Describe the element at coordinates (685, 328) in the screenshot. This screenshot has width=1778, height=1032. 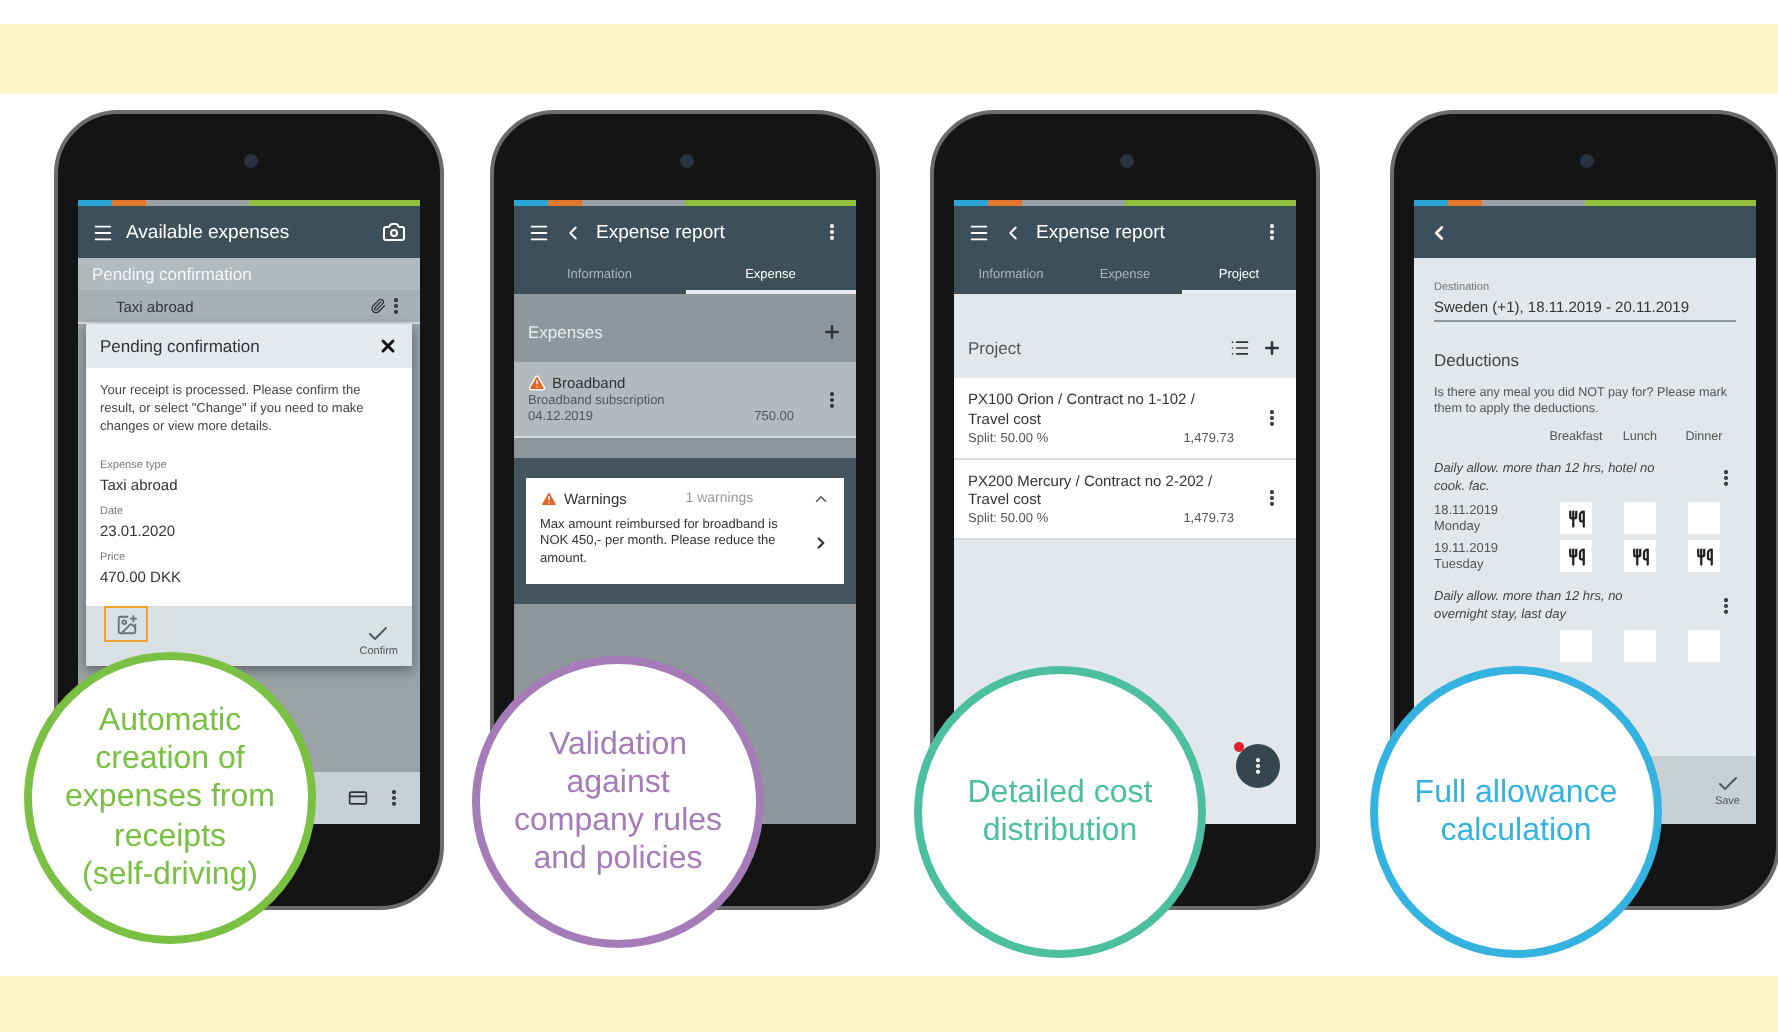
I see `section-header: Expenses` at that location.